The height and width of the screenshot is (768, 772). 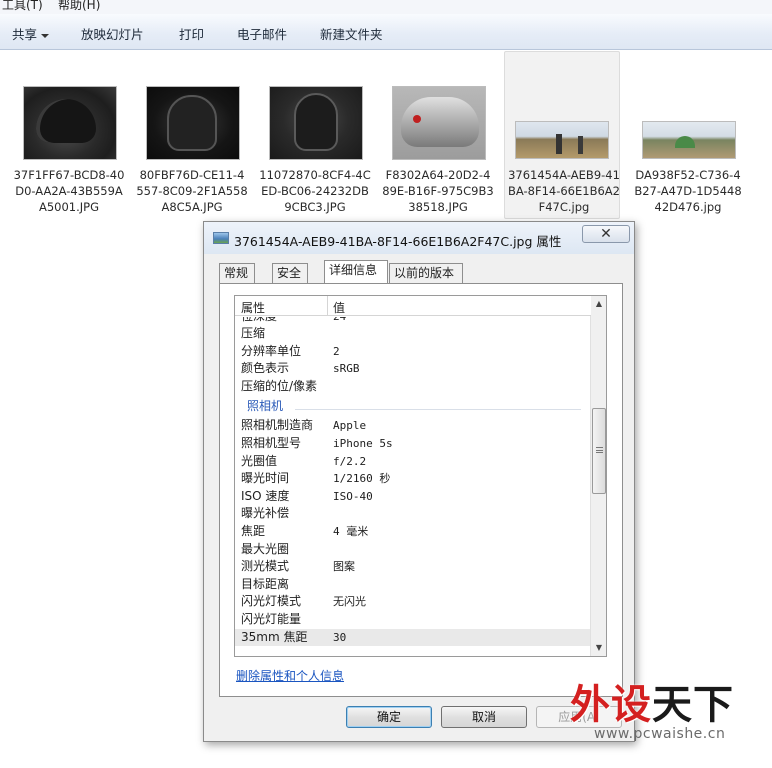 What do you see at coordinates (22, 6) in the screenshot?
I see `menu-tools: 工具(T)` at bounding box center [22, 6].